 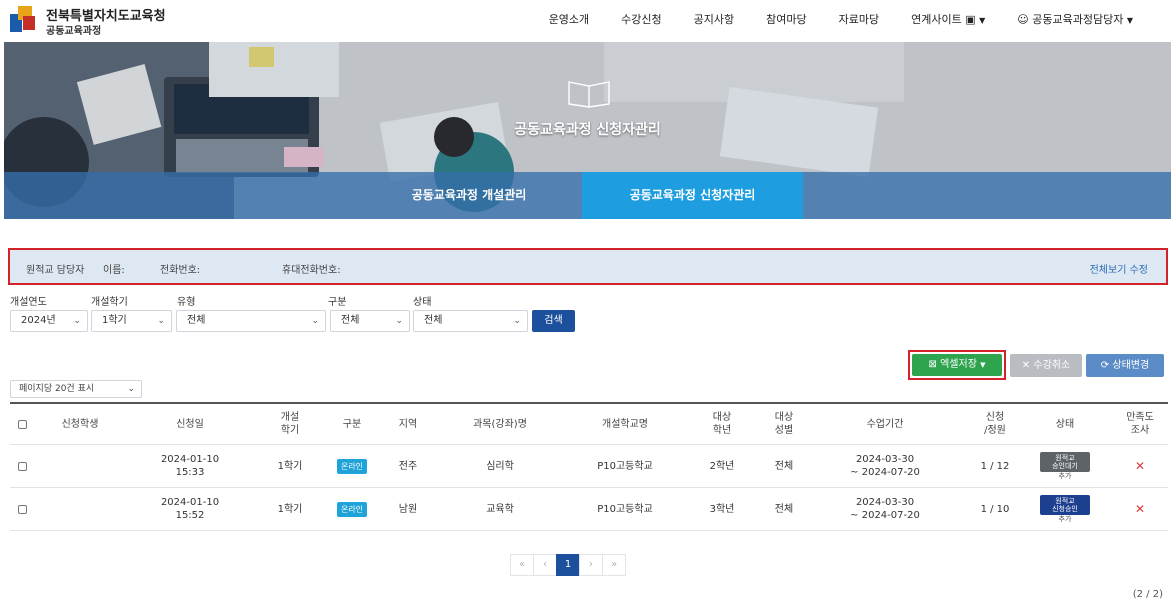 What do you see at coordinates (995, 424) in the screenshot?
I see `col-applicants: 신청 /정원` at bounding box center [995, 424].